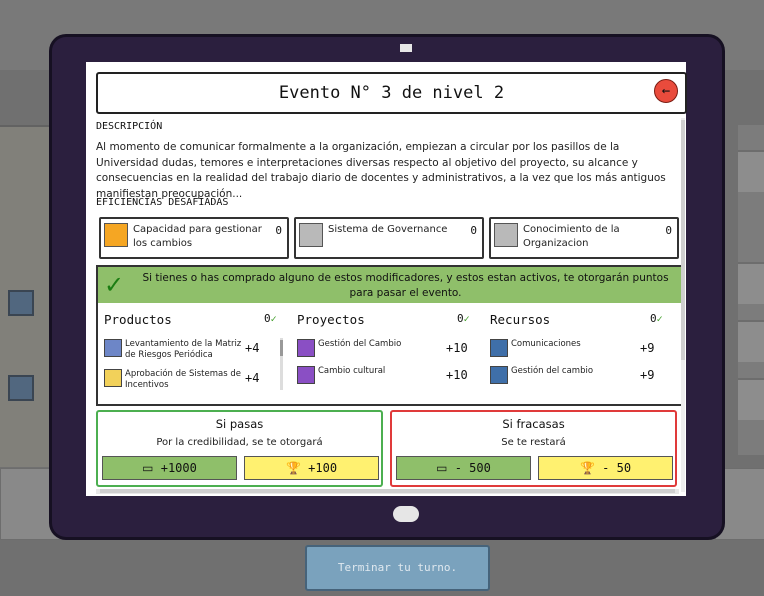 This screenshot has height=596, width=764. Describe the element at coordinates (389, 238) in the screenshot. I see `efficiency-card: Sistema de Governance 0` at that location.